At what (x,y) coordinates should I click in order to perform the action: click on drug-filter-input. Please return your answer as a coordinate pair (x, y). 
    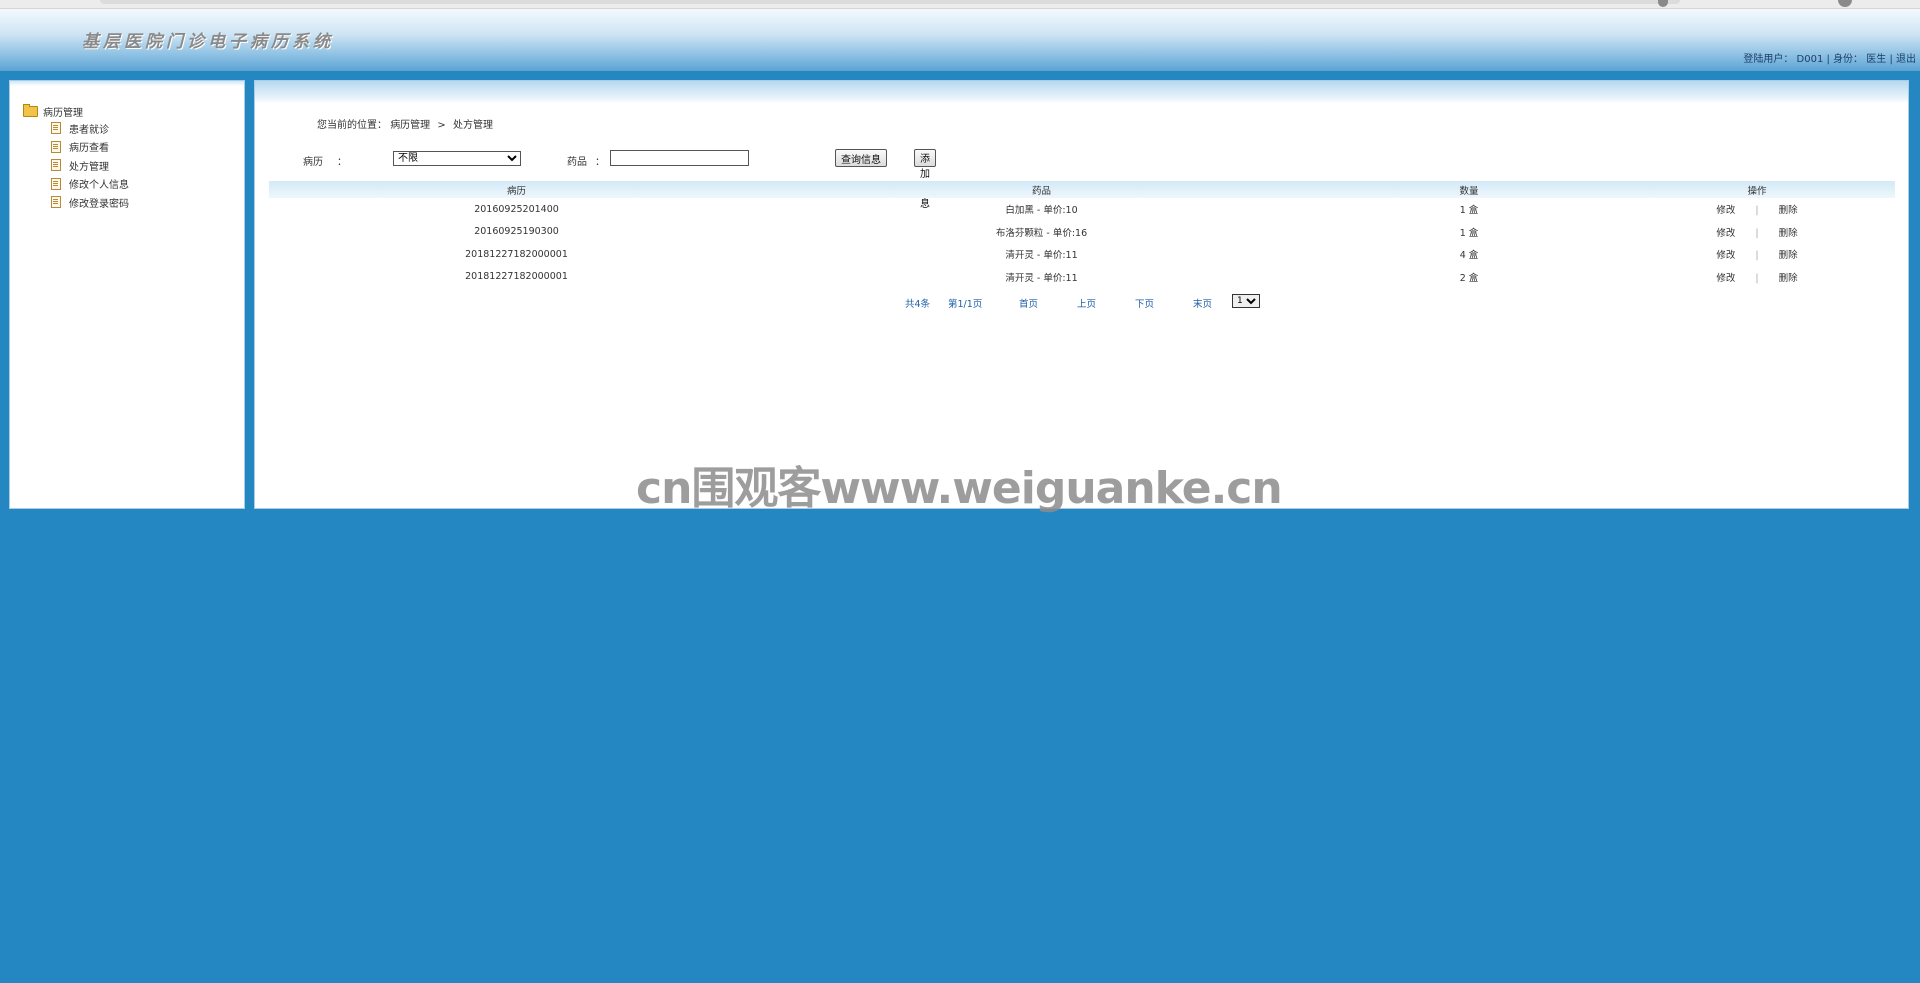
    Looking at the image, I should click on (679, 158).